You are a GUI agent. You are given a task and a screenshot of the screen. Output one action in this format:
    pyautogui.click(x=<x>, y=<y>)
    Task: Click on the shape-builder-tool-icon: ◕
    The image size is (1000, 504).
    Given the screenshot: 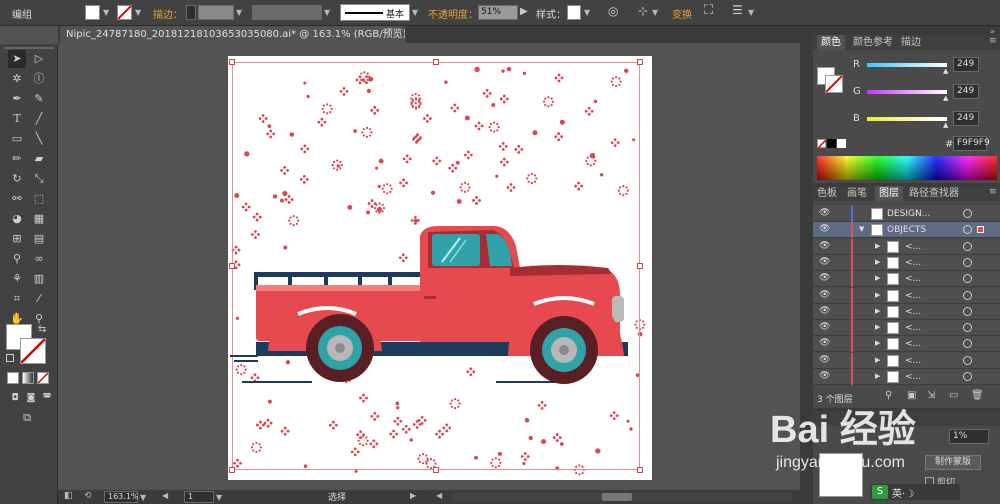 What is the action you would take?
    pyautogui.click(x=17, y=219)
    